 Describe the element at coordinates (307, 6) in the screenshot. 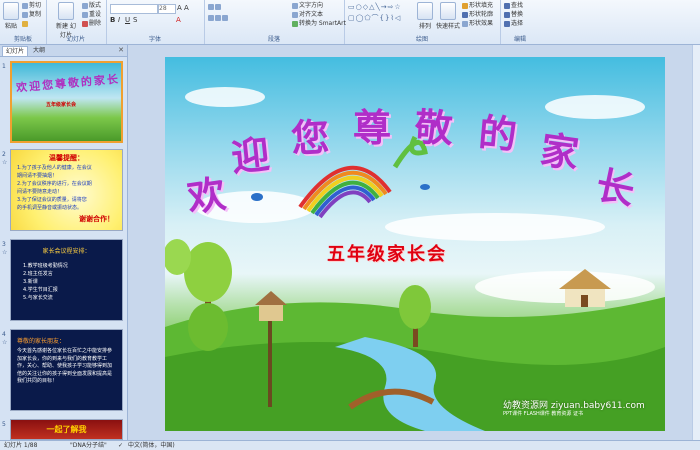

I see `text-direction-button: 文字方向` at that location.